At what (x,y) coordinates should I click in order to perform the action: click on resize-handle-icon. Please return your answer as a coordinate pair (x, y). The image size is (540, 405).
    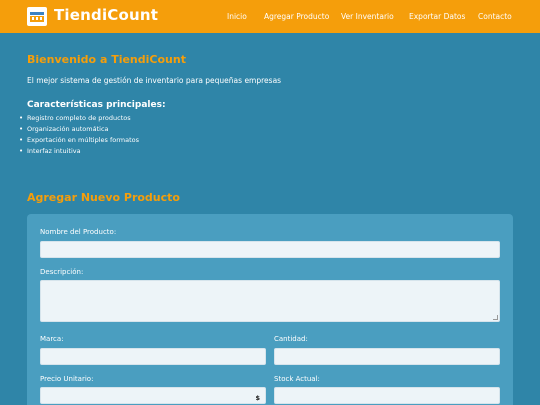
    Looking at the image, I should click on (495, 317).